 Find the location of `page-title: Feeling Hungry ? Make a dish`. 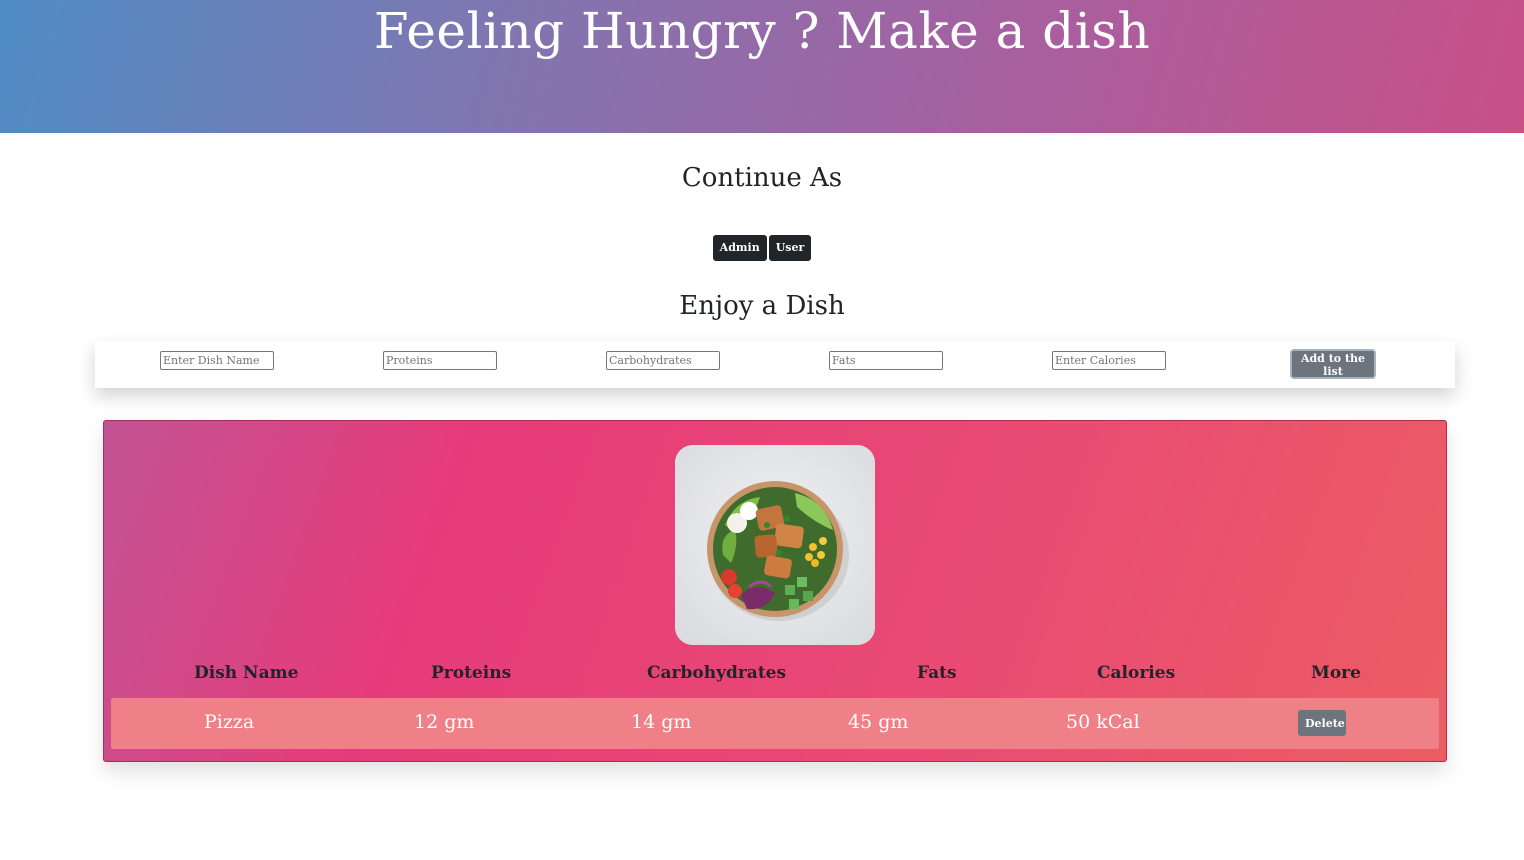

page-title: Feeling Hungry ? Make a dish is located at coordinates (762, 31).